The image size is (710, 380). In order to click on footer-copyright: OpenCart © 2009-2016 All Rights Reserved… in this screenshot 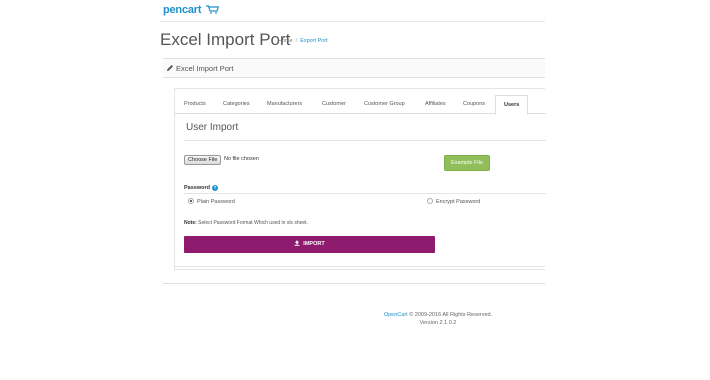, I will do `click(438, 315)`.